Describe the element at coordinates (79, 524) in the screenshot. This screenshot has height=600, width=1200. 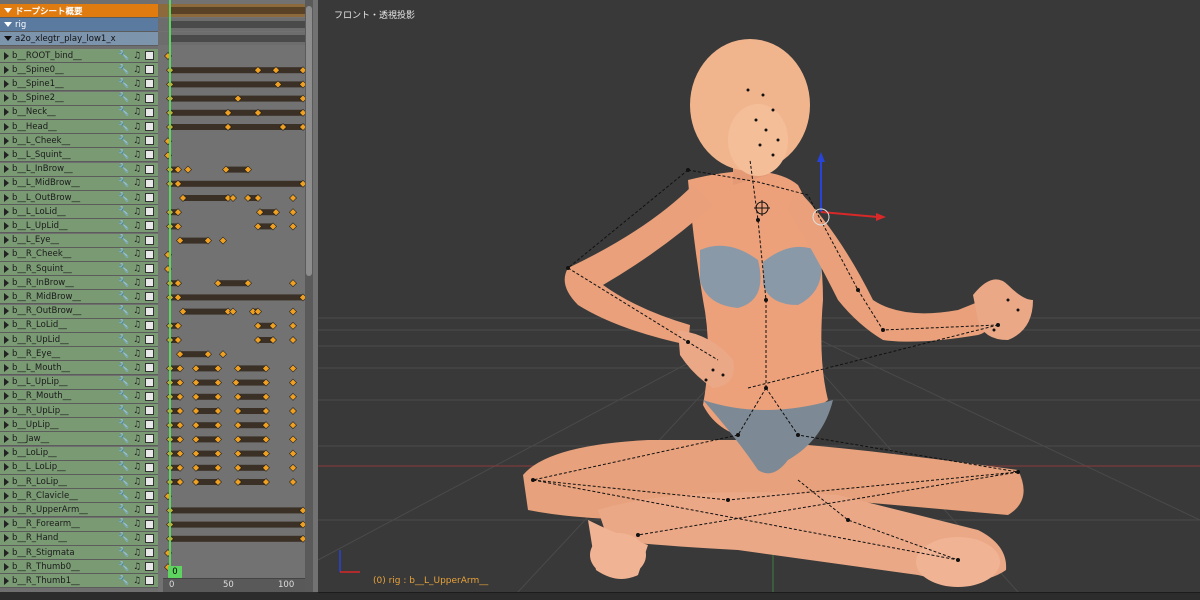
I see `bone-channel-row: b__R_Forearm__ 🔧 ♫` at that location.